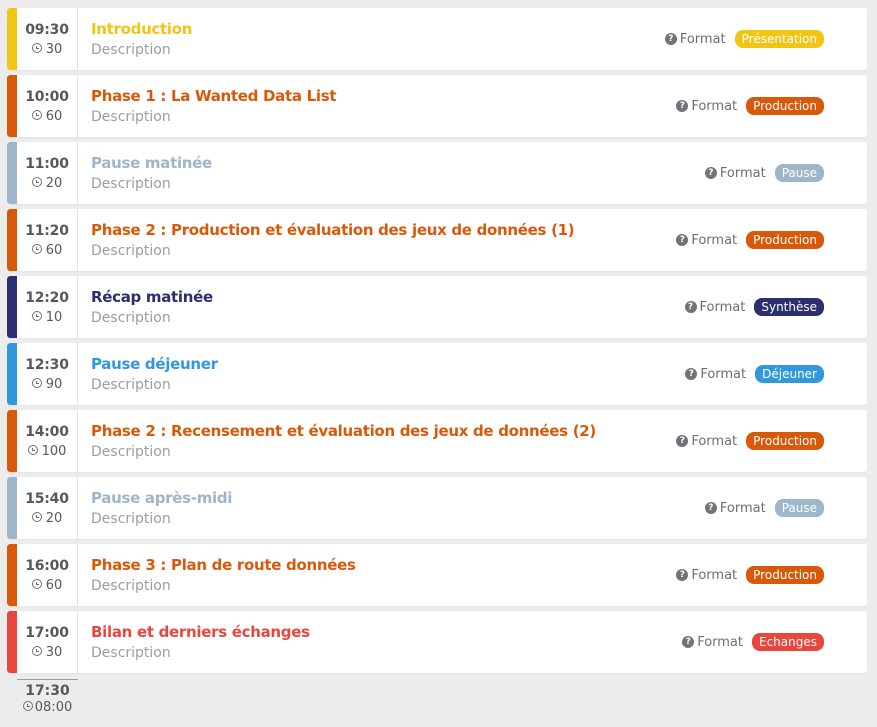  Describe the element at coordinates (329, 163) in the screenshot. I see `item-title: Pause matinée` at that location.